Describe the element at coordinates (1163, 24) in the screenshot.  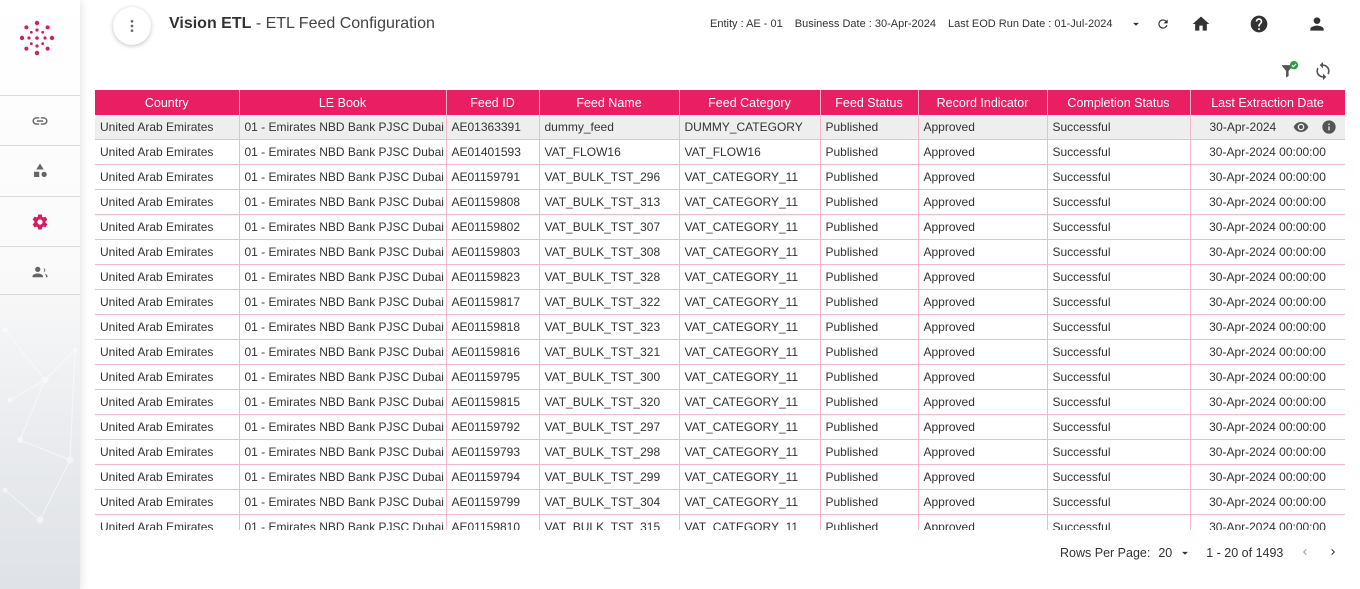
I see `refresh-date-button` at that location.